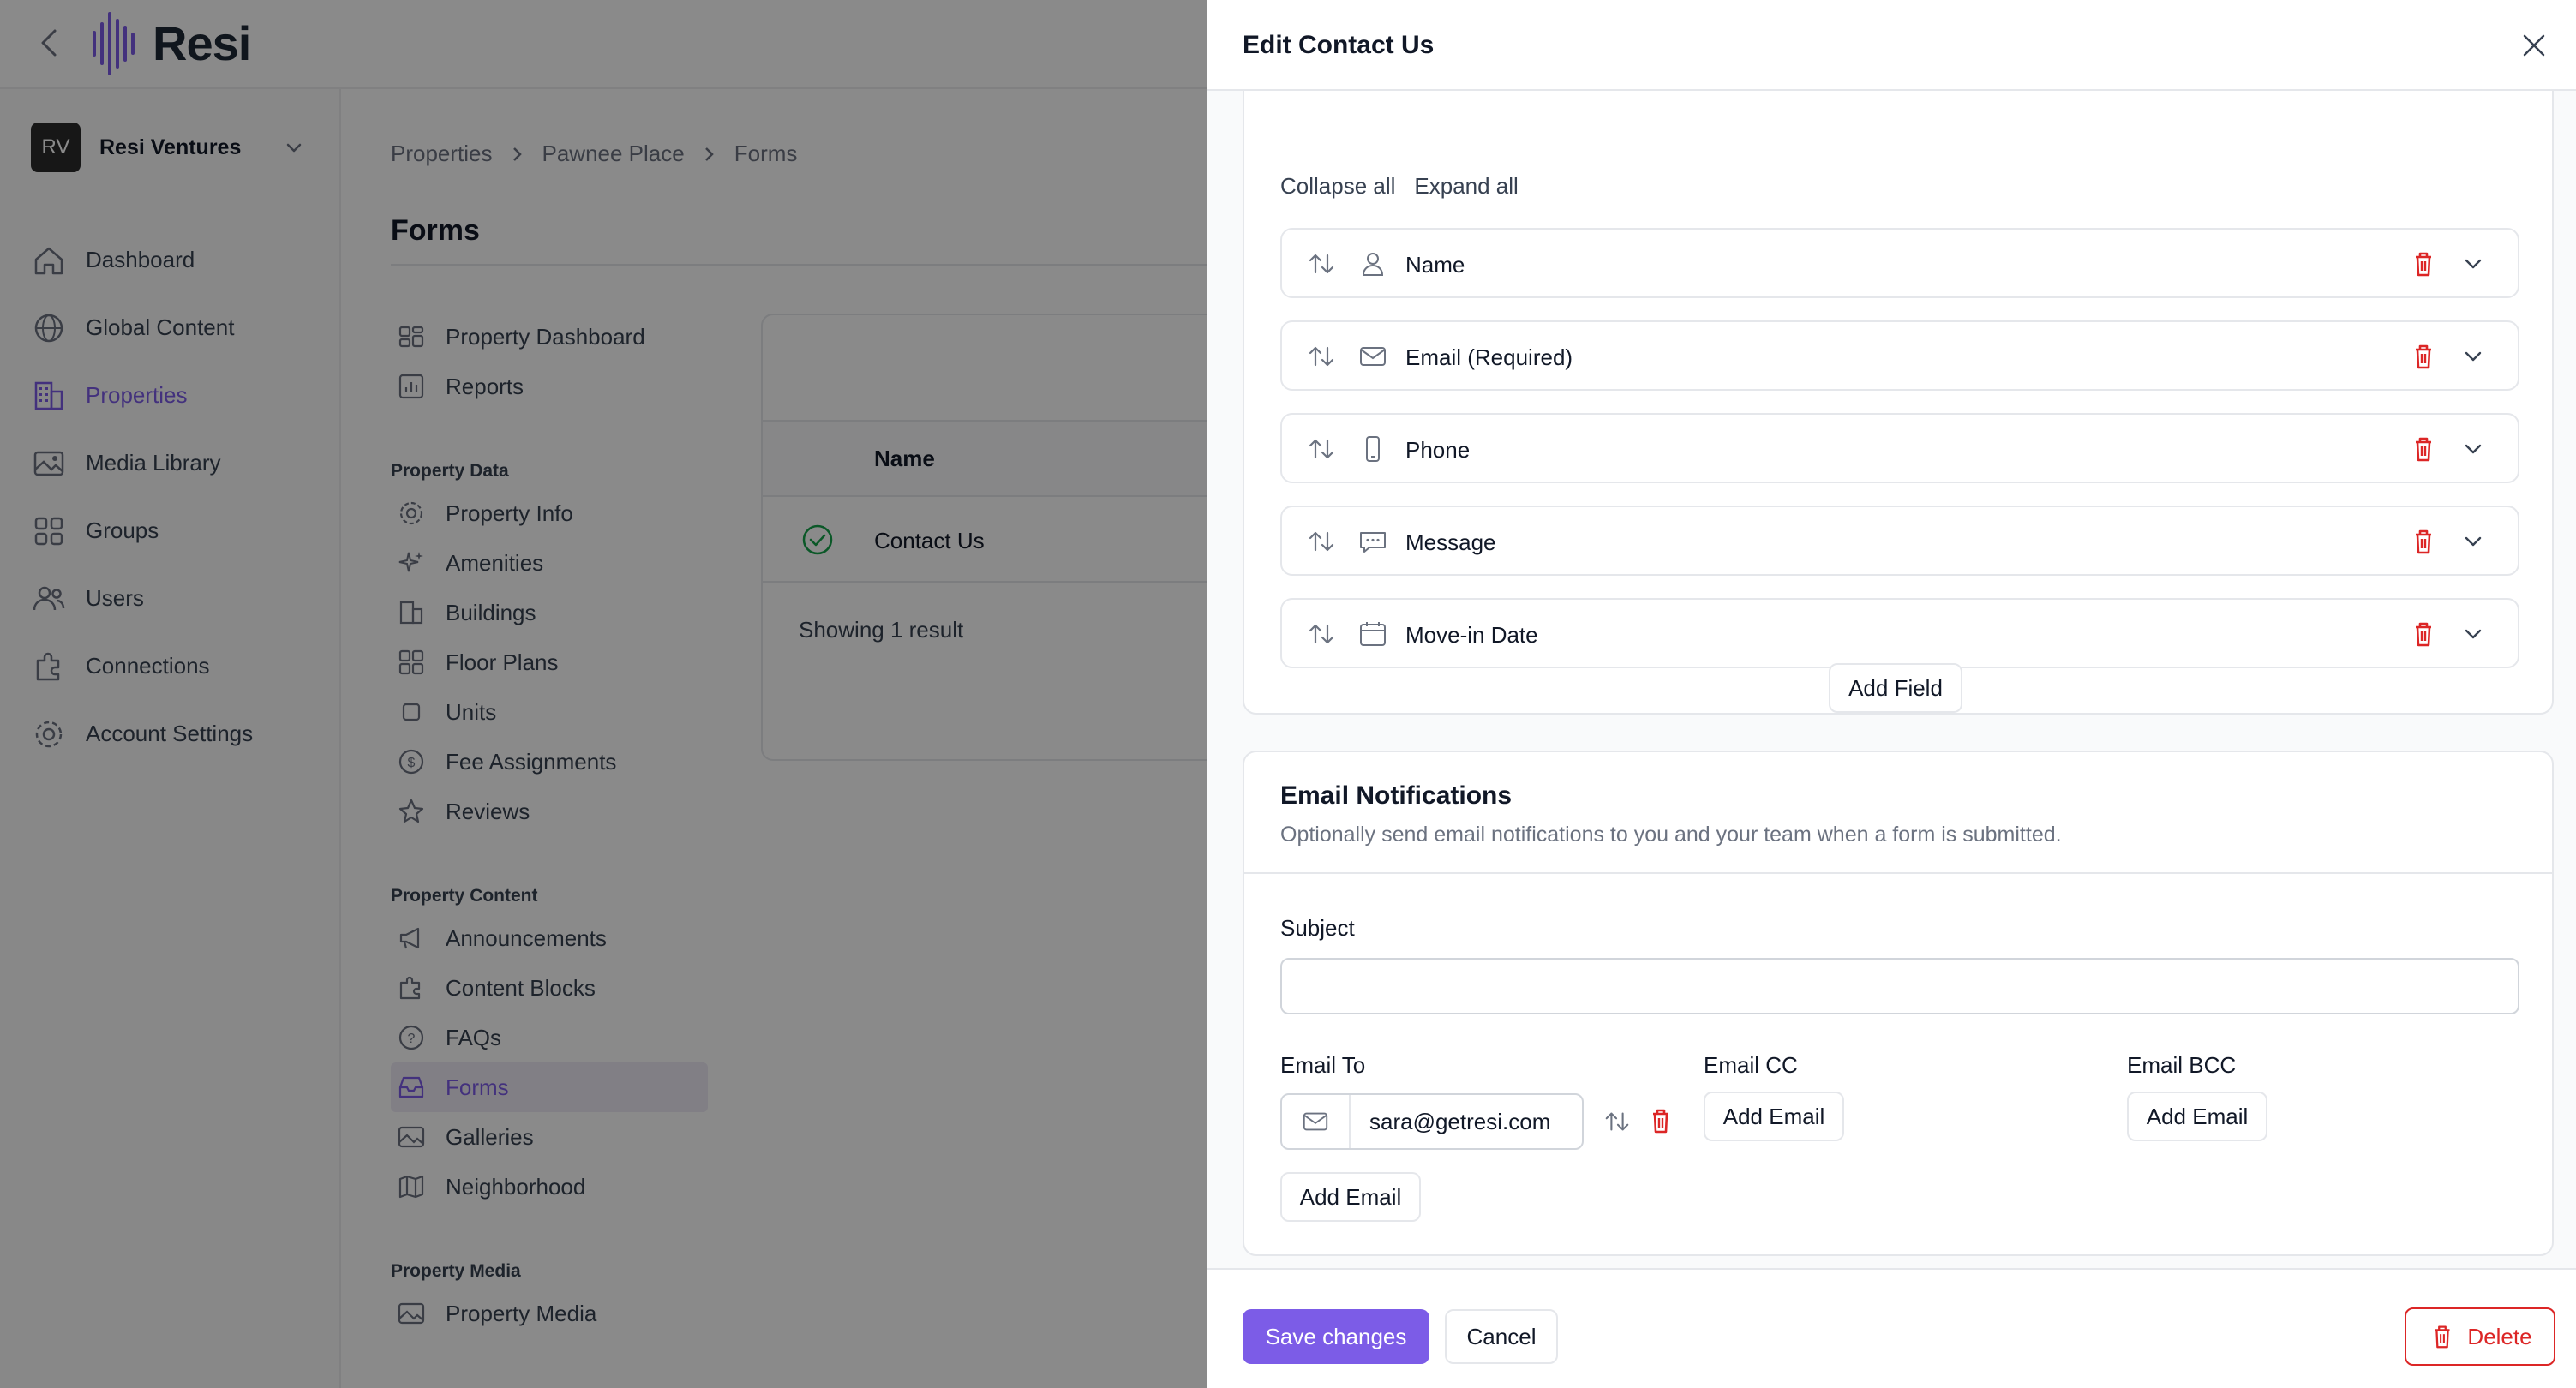 The image size is (2576, 1388). Describe the element at coordinates (1336, 1337) in the screenshot. I see `save-changes-button: Save changes` at that location.